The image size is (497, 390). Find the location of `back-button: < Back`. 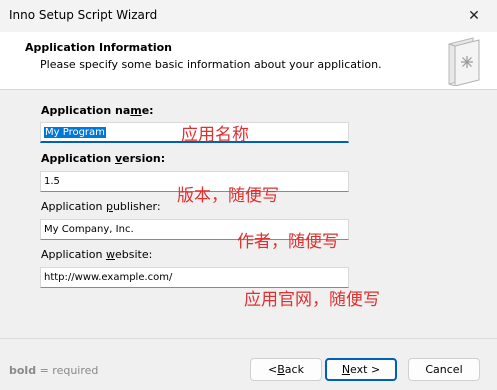

back-button: < Back is located at coordinates (286, 369).